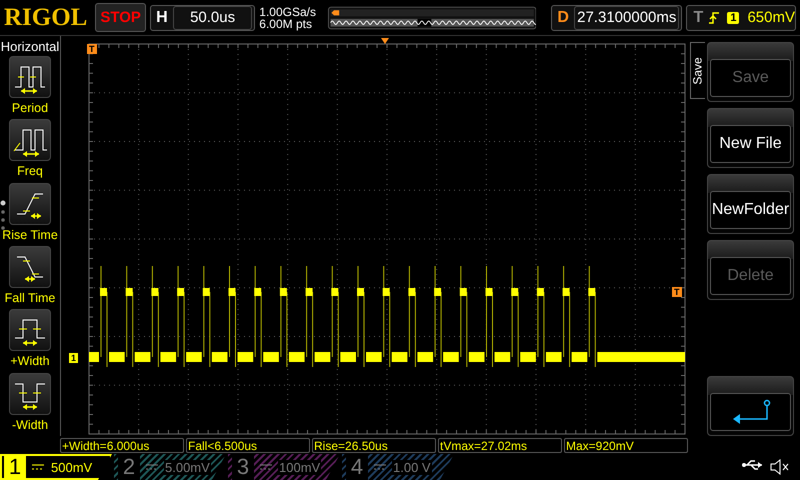 The image size is (800, 480). Describe the element at coordinates (750, 412) in the screenshot. I see `return-arrow-icon` at that location.